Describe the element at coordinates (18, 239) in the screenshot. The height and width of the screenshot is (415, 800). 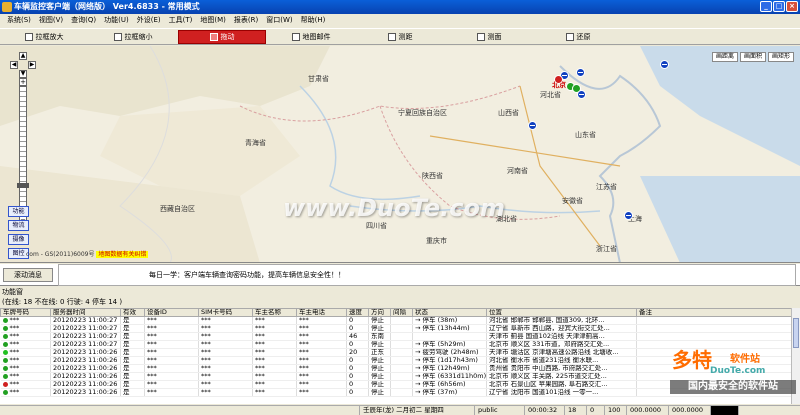
I see `camera-button: 摄像` at that location.